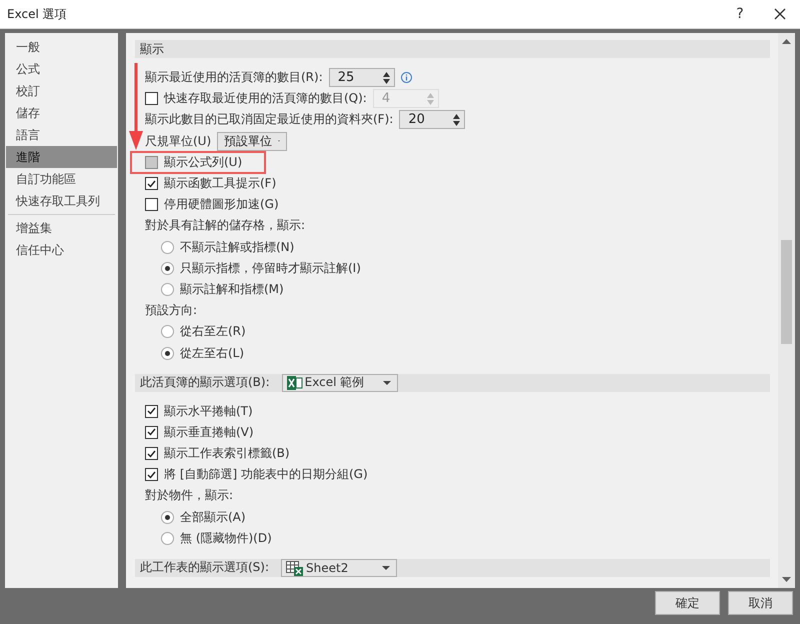  What do you see at coordinates (266, 475) in the screenshot?
I see `option-label: 將 [自動篩選] 功能表中的日期分組(G)` at bounding box center [266, 475].